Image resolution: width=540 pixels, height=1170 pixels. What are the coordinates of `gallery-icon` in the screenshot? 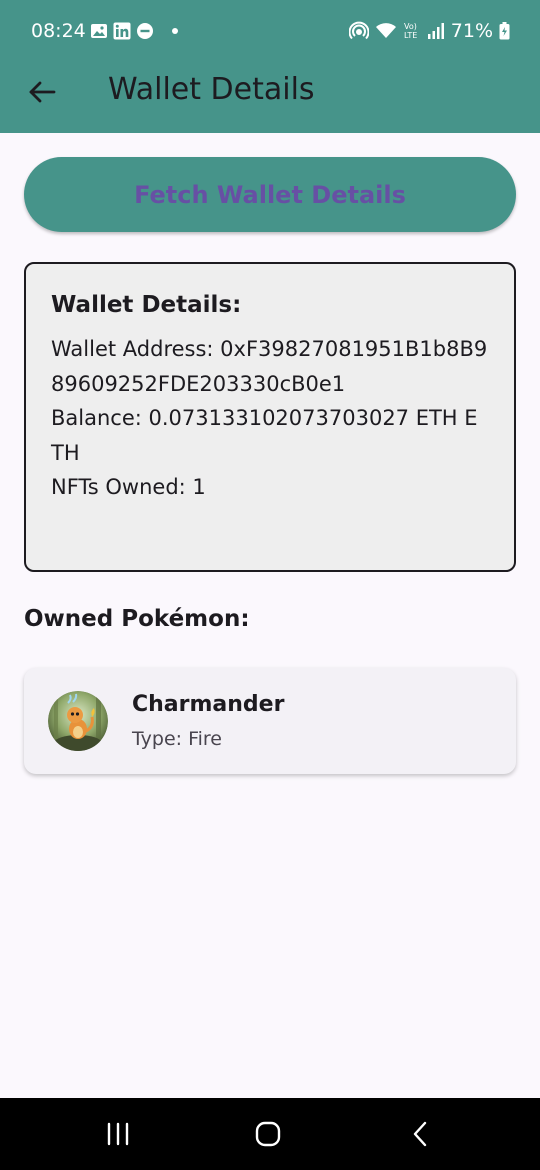 It's located at (99, 31).